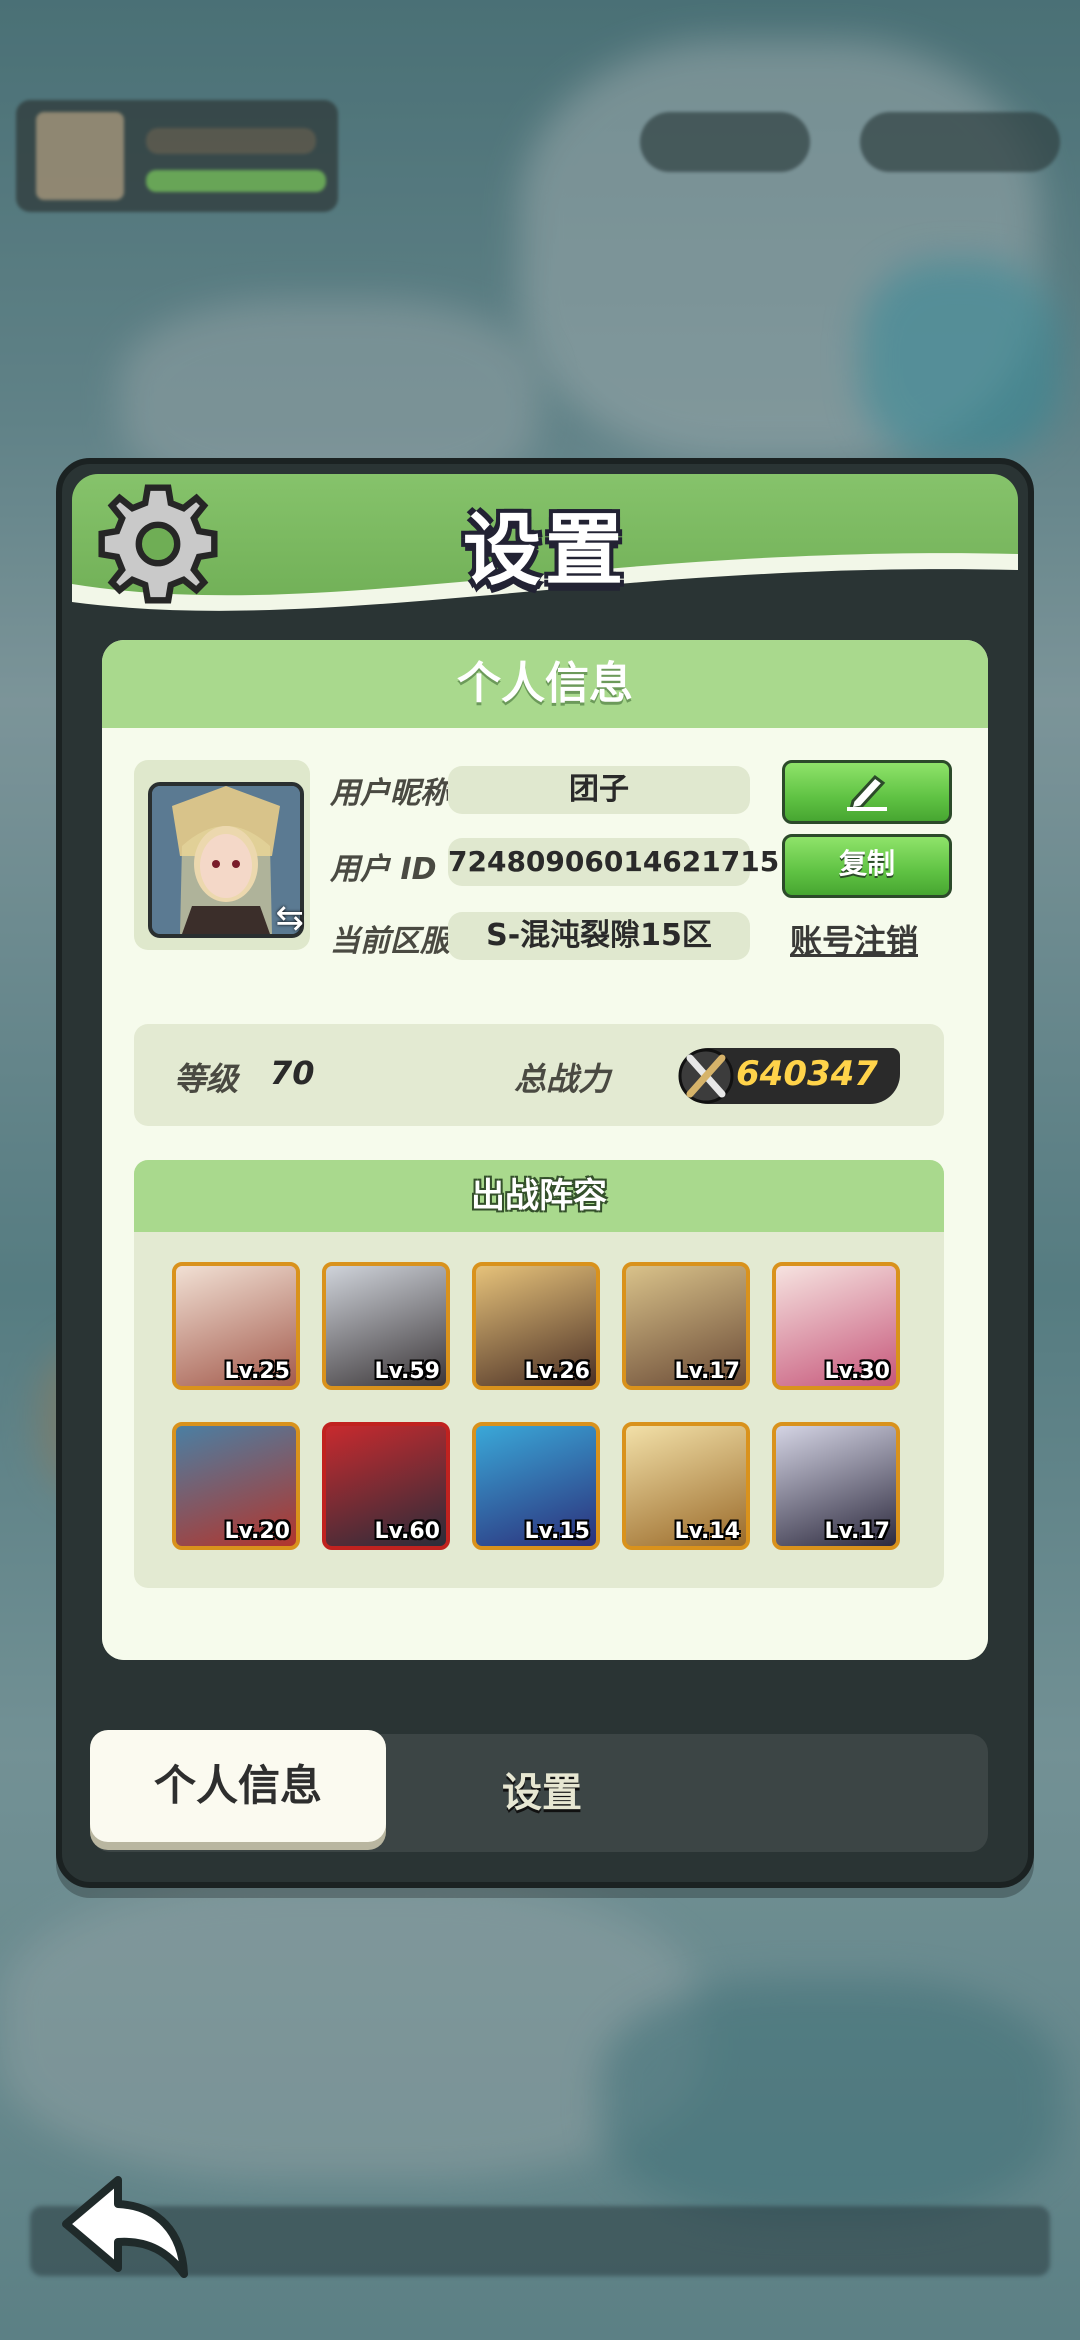  Describe the element at coordinates (599, 790) in the screenshot. I see `nickname-field: 团子` at that location.